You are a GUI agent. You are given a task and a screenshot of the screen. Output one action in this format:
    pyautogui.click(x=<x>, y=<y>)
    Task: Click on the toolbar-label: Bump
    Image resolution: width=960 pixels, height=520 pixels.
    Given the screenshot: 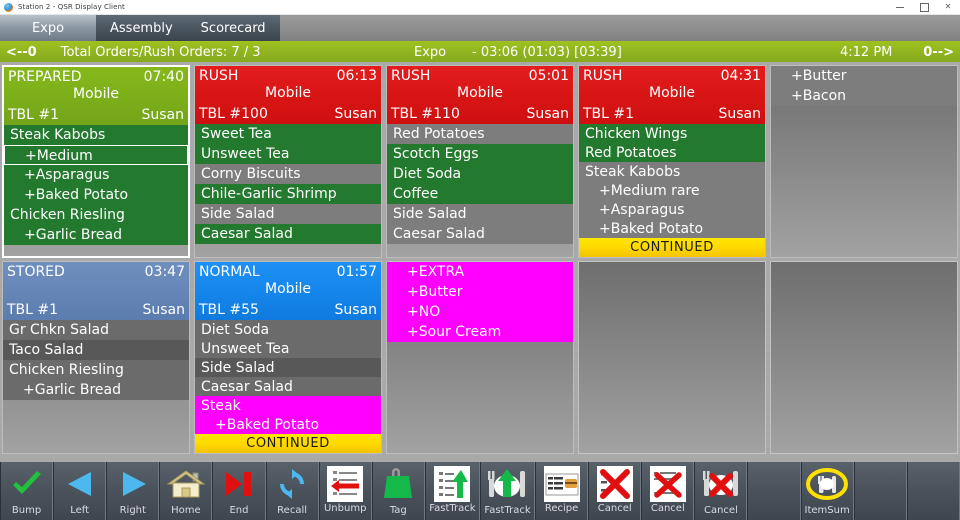 What is the action you would take?
    pyautogui.click(x=26, y=510)
    